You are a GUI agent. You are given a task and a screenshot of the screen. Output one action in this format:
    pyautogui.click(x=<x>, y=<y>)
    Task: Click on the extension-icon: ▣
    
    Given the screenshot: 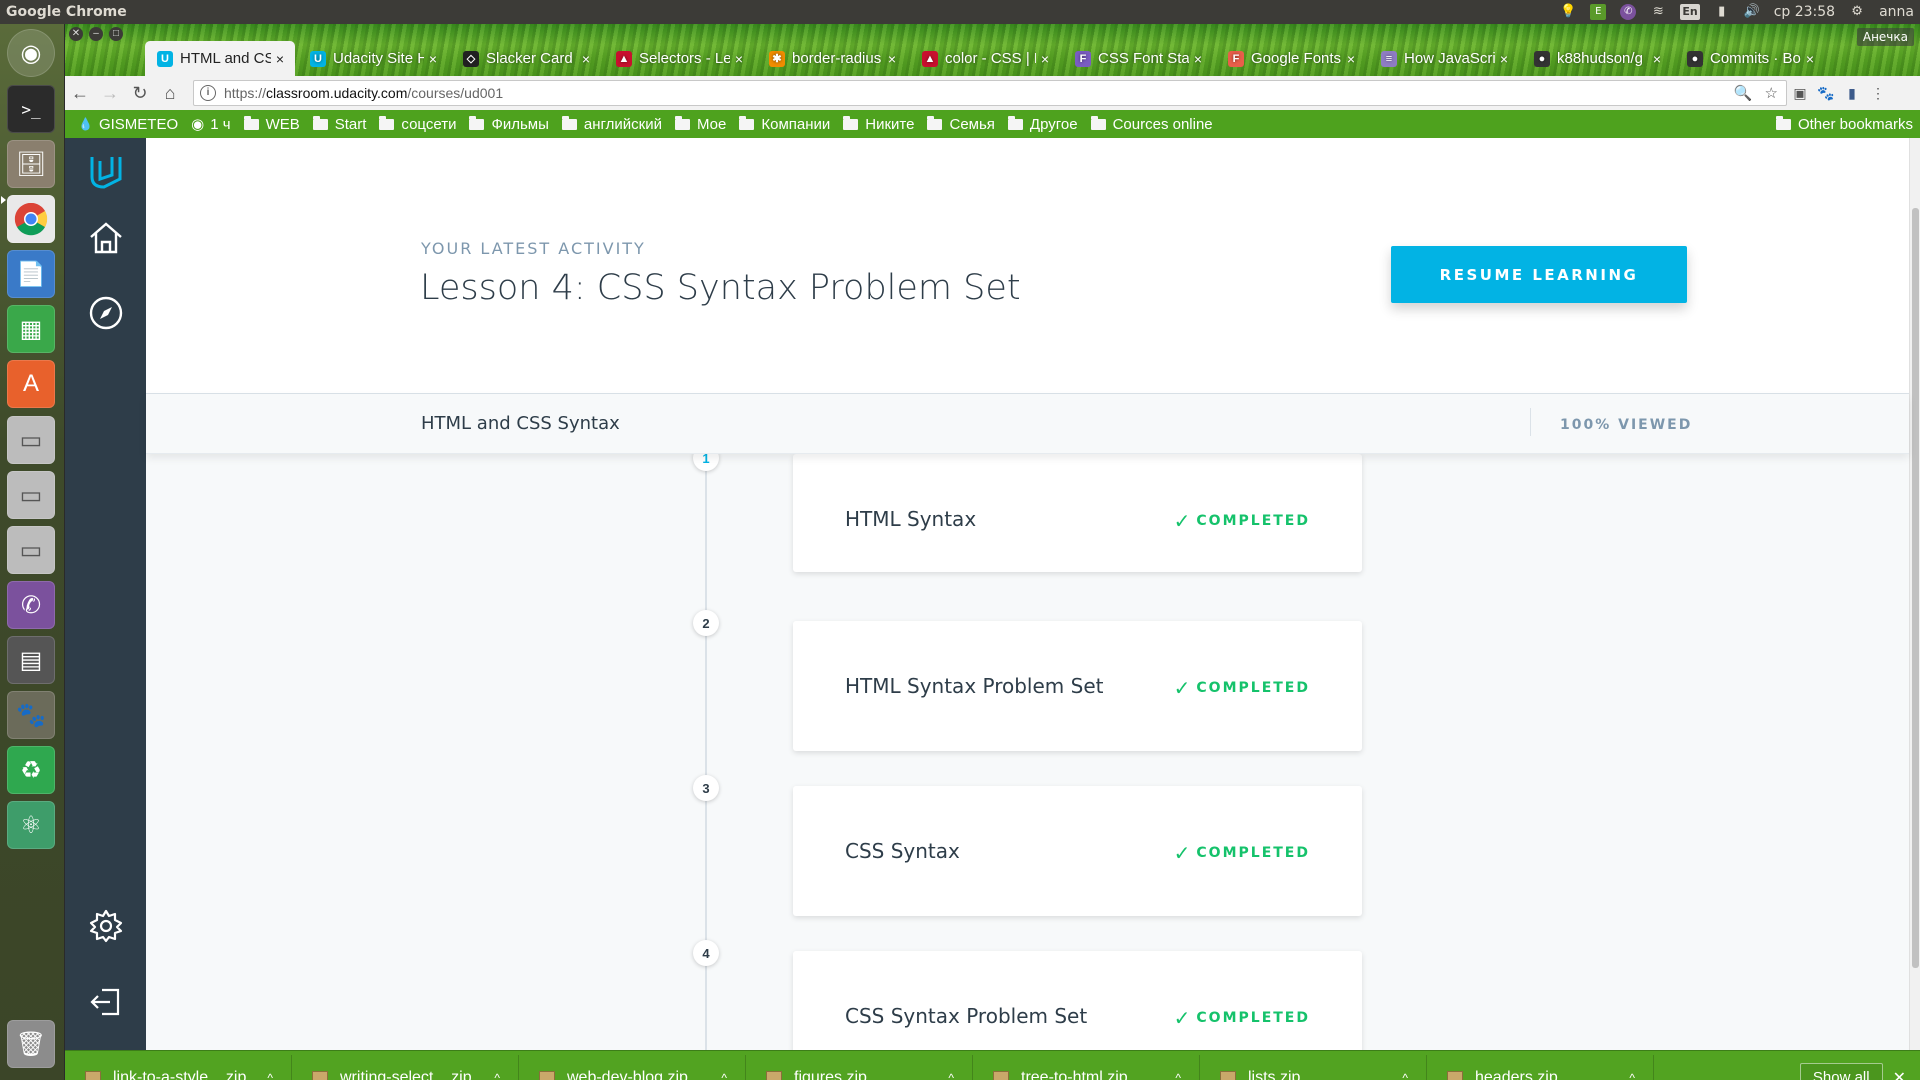 What is the action you would take?
    pyautogui.click(x=1800, y=93)
    